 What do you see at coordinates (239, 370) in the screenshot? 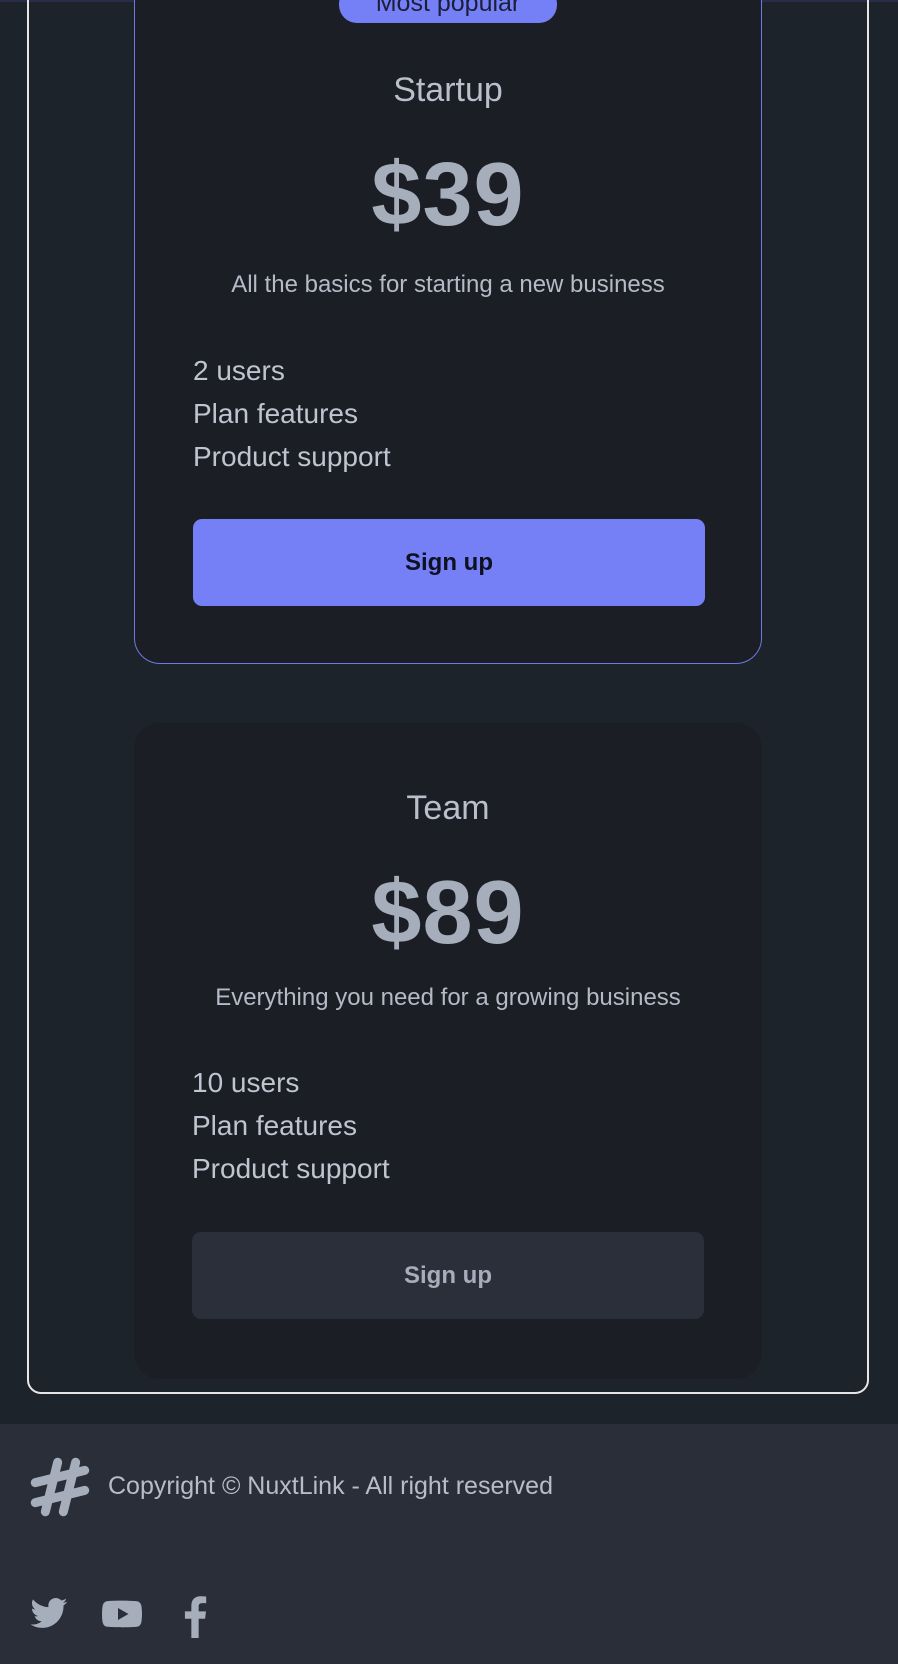
I see `feature-item: 2 users` at bounding box center [239, 370].